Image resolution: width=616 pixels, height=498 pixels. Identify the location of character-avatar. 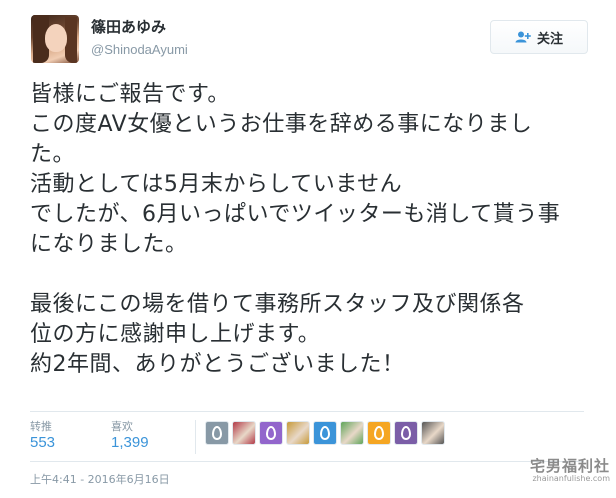
(352, 433).